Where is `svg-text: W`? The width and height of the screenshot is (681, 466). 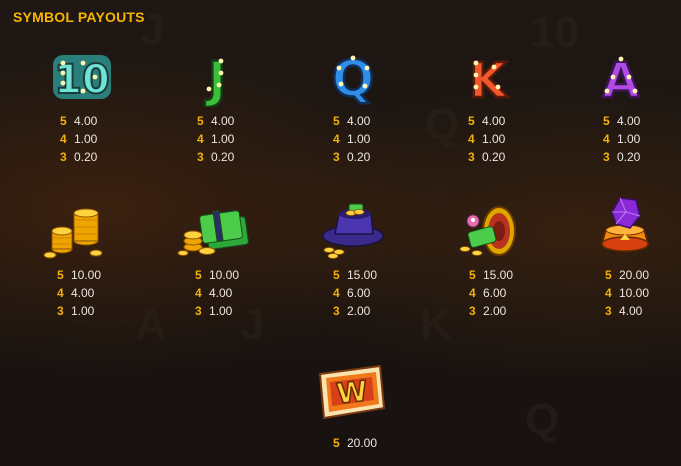 svg-text: W is located at coordinates (352, 392).